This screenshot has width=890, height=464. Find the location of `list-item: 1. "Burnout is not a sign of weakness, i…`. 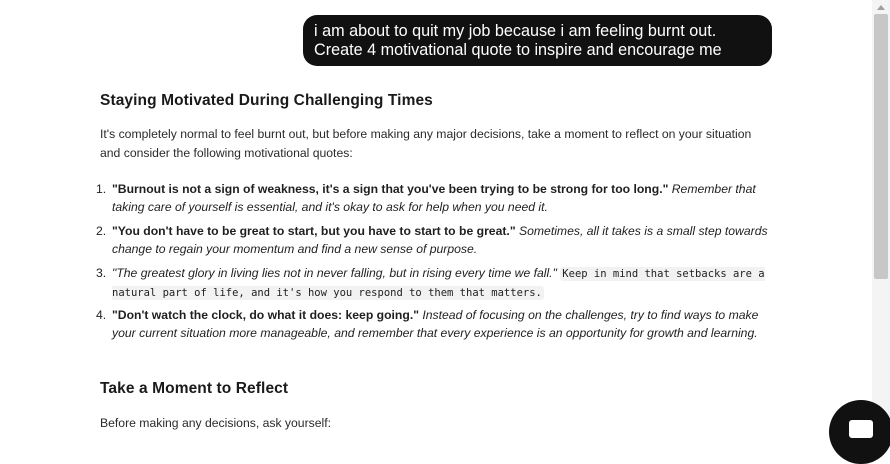

list-item: 1. "Burnout is not a sign of weakness, i… is located at coordinates (438, 198).